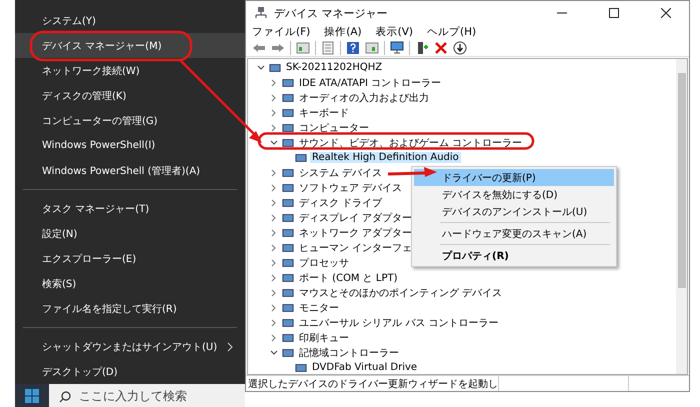 The height and width of the screenshot is (407, 700). I want to click on tree-item: ディスク ドライブ, so click(340, 203).